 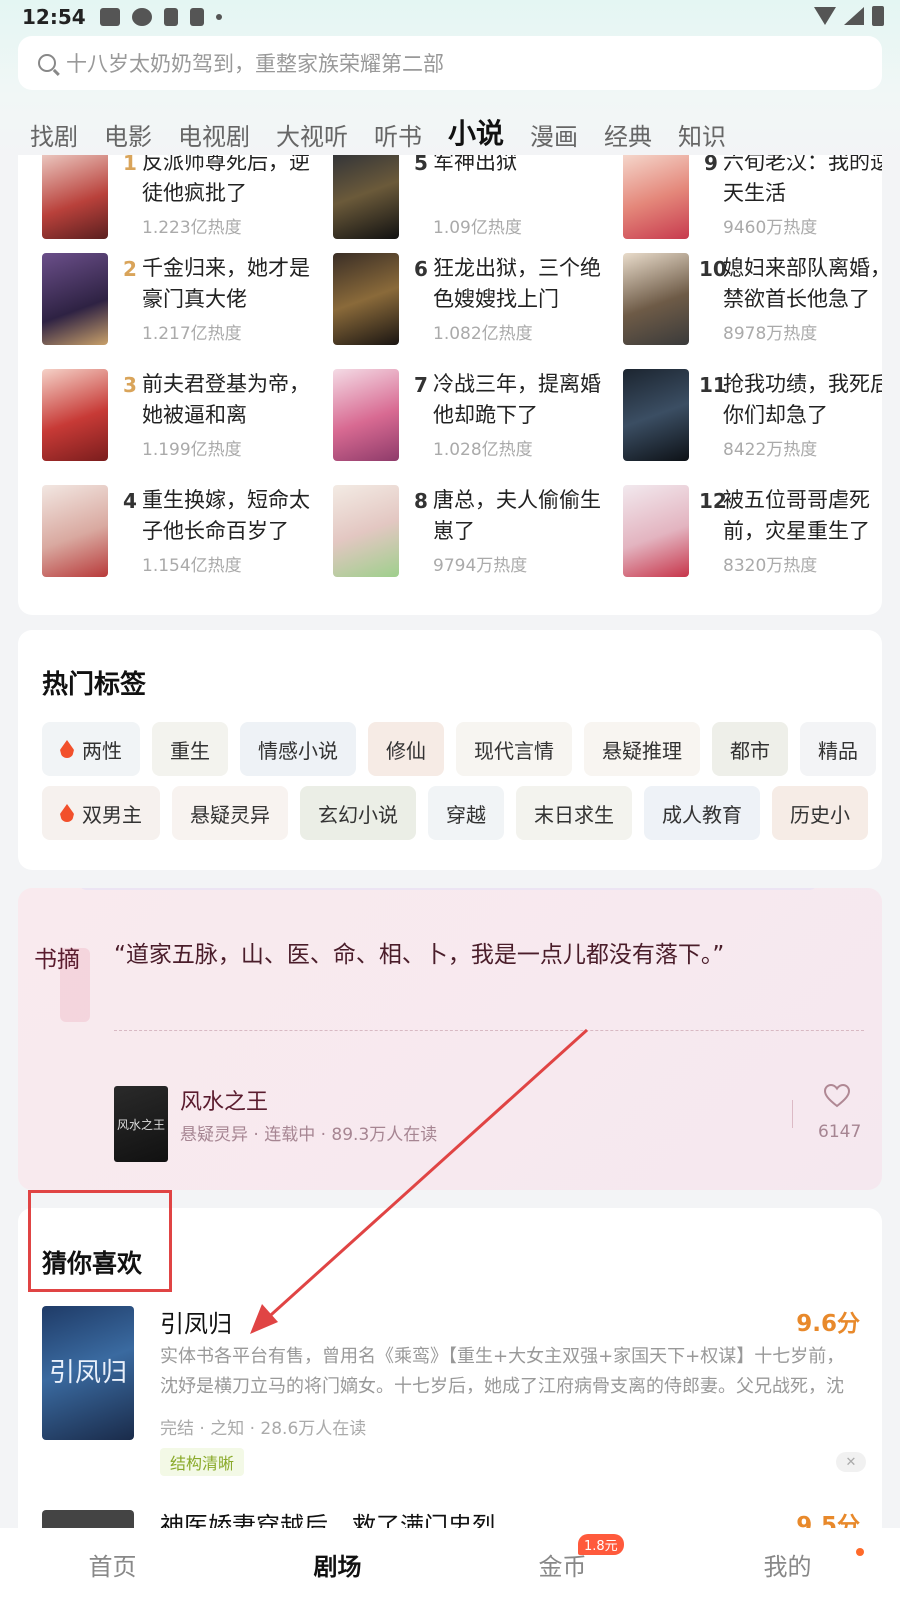 I want to click on nav-mine: 我的, so click(x=787, y=1564).